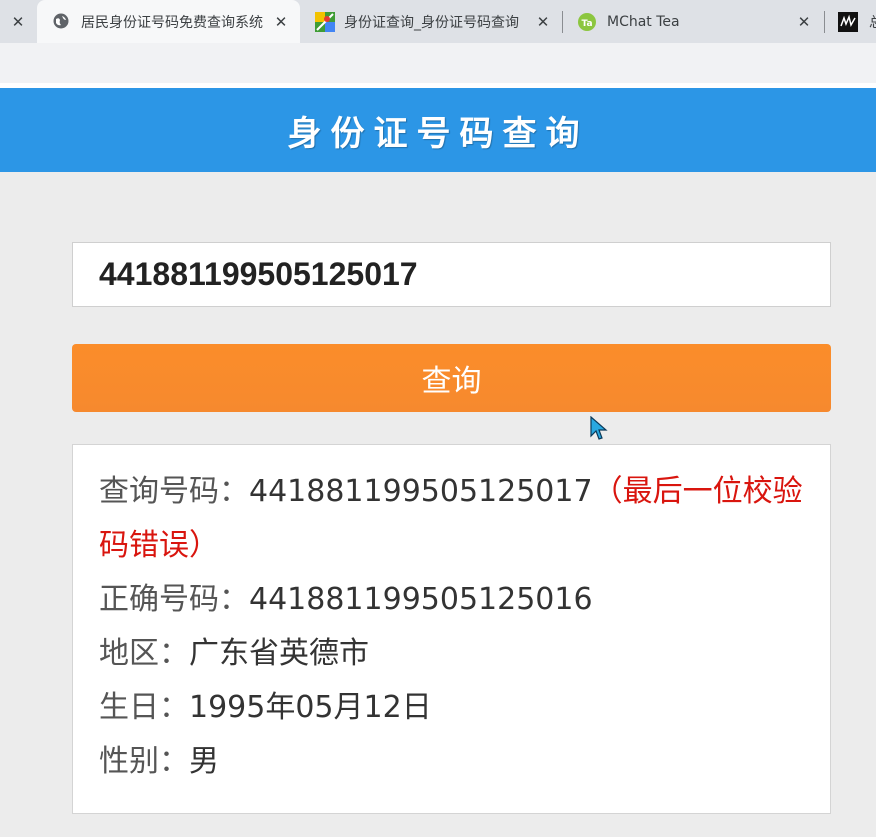 The width and height of the screenshot is (876, 837). Describe the element at coordinates (172, 22) in the screenshot. I see `tab-title: 居民身份证号码免费查询系统` at that location.